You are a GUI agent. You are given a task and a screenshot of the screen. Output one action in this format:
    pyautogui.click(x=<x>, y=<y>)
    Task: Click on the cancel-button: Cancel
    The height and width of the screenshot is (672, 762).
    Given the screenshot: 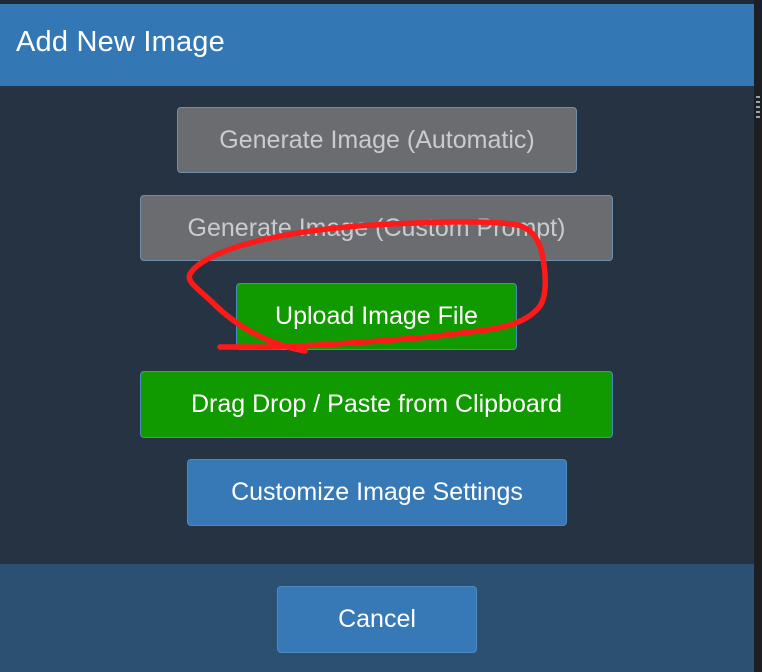 What is the action you would take?
    pyautogui.click(x=377, y=619)
    